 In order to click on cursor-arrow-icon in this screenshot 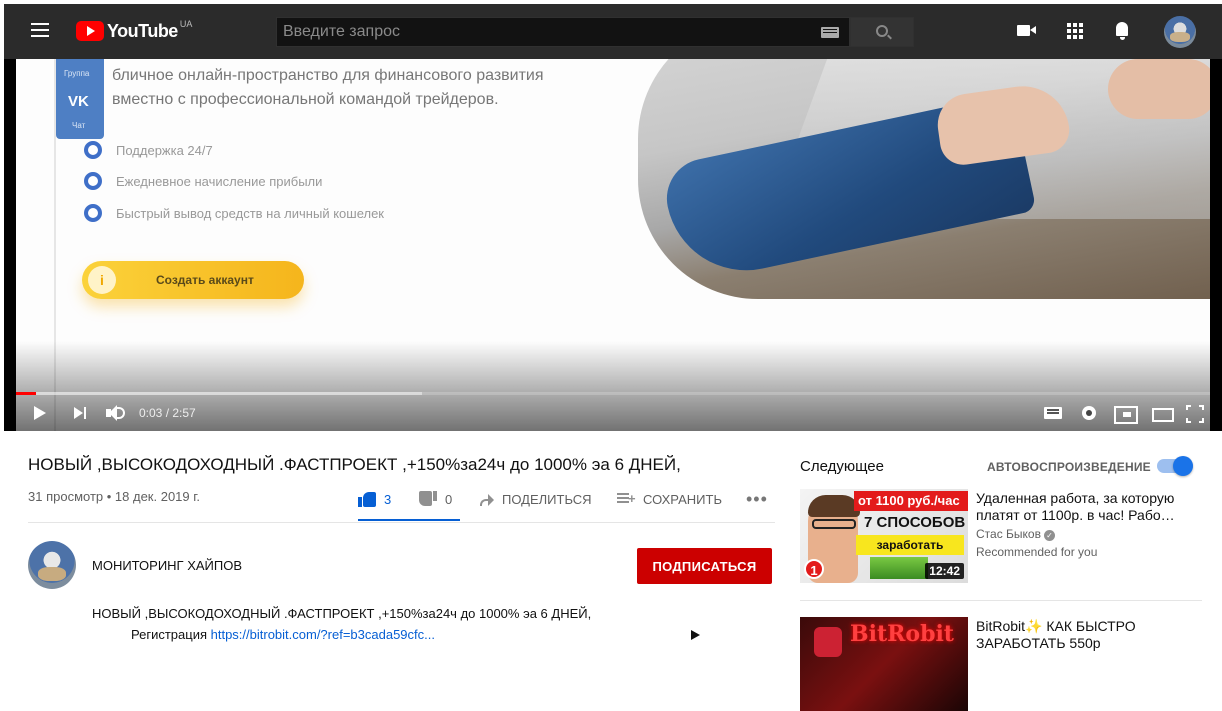, I will do `click(695, 635)`.